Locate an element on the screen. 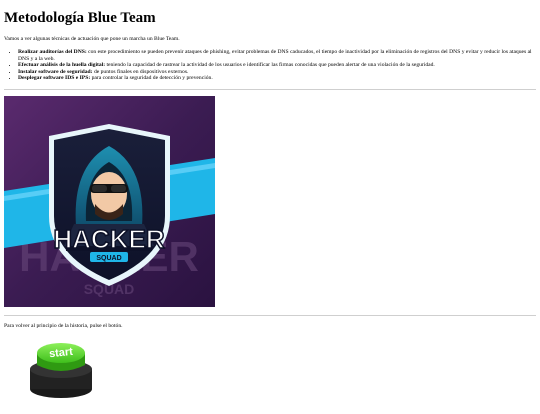  badge-text: SQUAD is located at coordinates (108, 258).